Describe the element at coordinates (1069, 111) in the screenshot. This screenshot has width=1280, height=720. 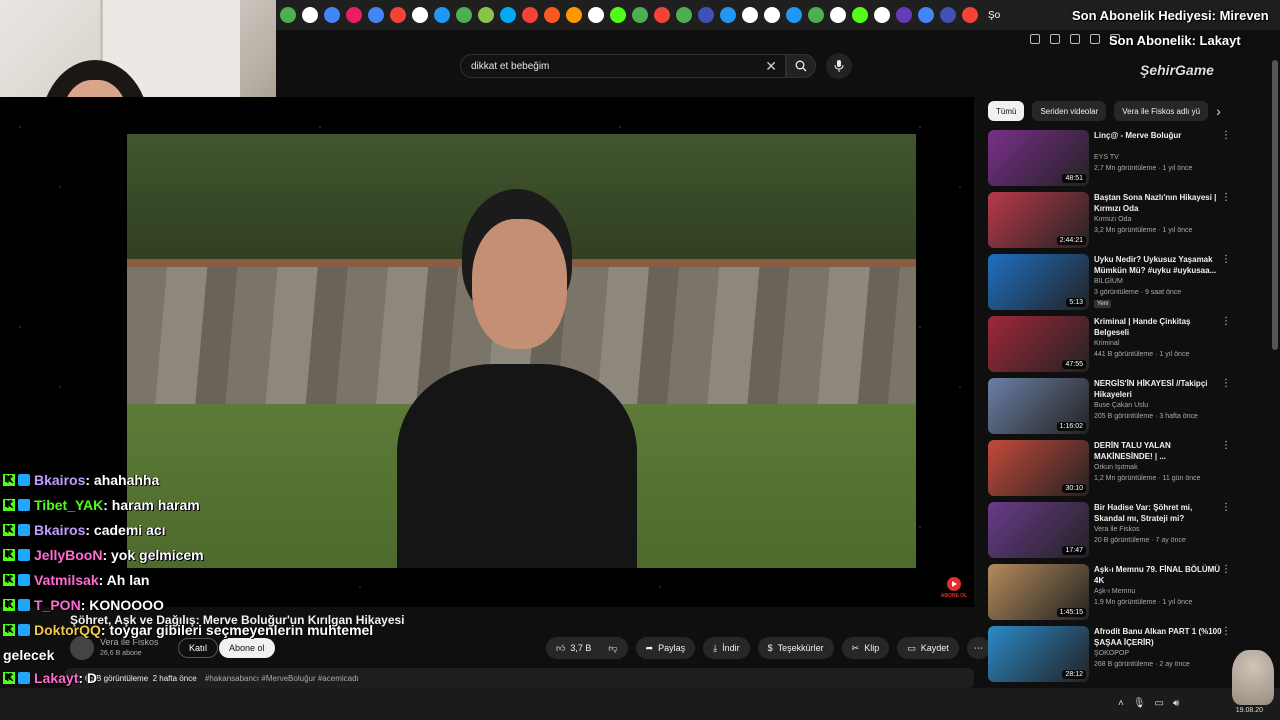
I see `filter-chip: Seriden videolar` at that location.